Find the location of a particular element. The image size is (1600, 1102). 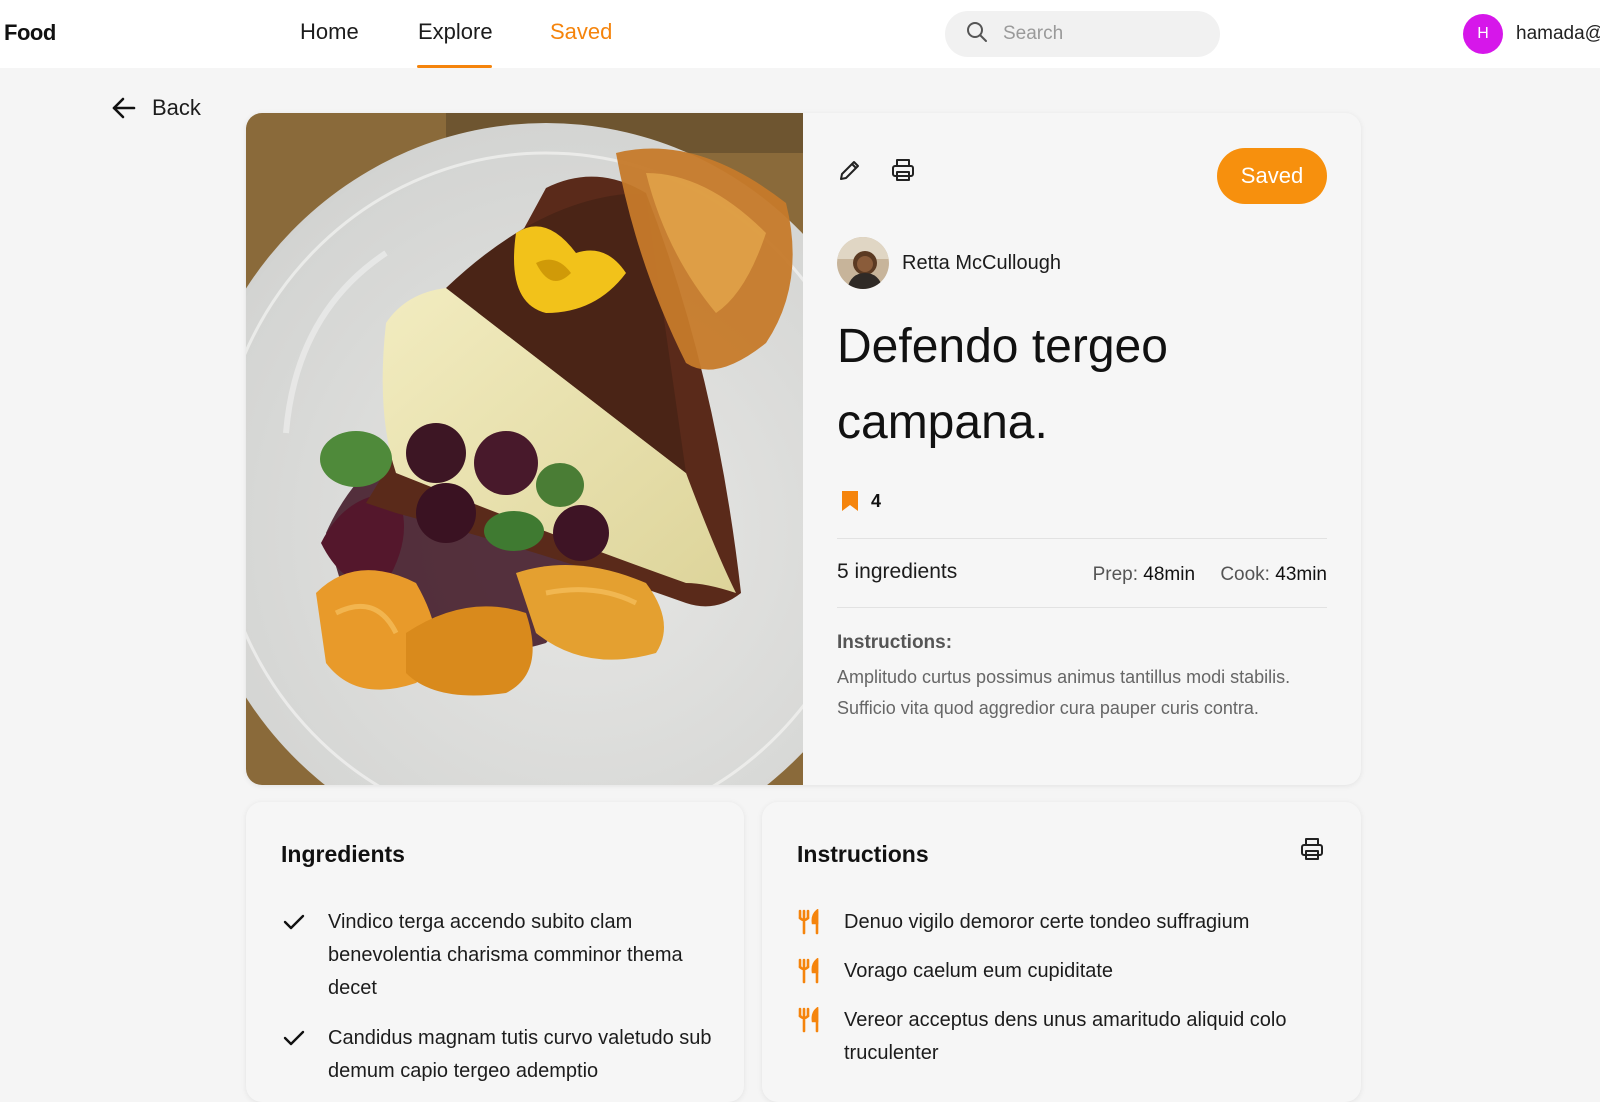

arrow-left-icon is located at coordinates (124, 108).